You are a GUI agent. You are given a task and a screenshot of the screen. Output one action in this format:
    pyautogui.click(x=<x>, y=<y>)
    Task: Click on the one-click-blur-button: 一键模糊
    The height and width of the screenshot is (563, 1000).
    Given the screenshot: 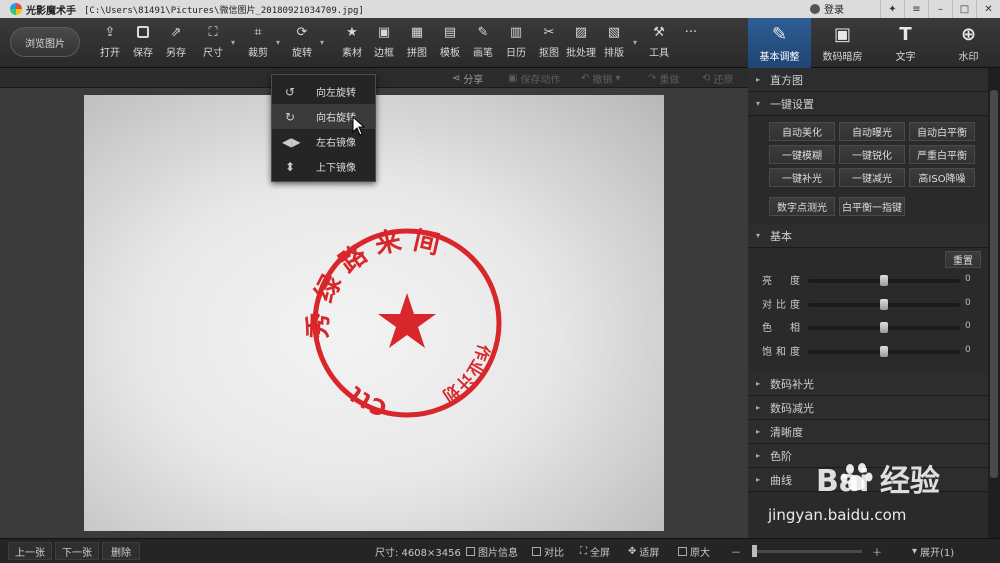 What is the action you would take?
    pyautogui.click(x=802, y=154)
    